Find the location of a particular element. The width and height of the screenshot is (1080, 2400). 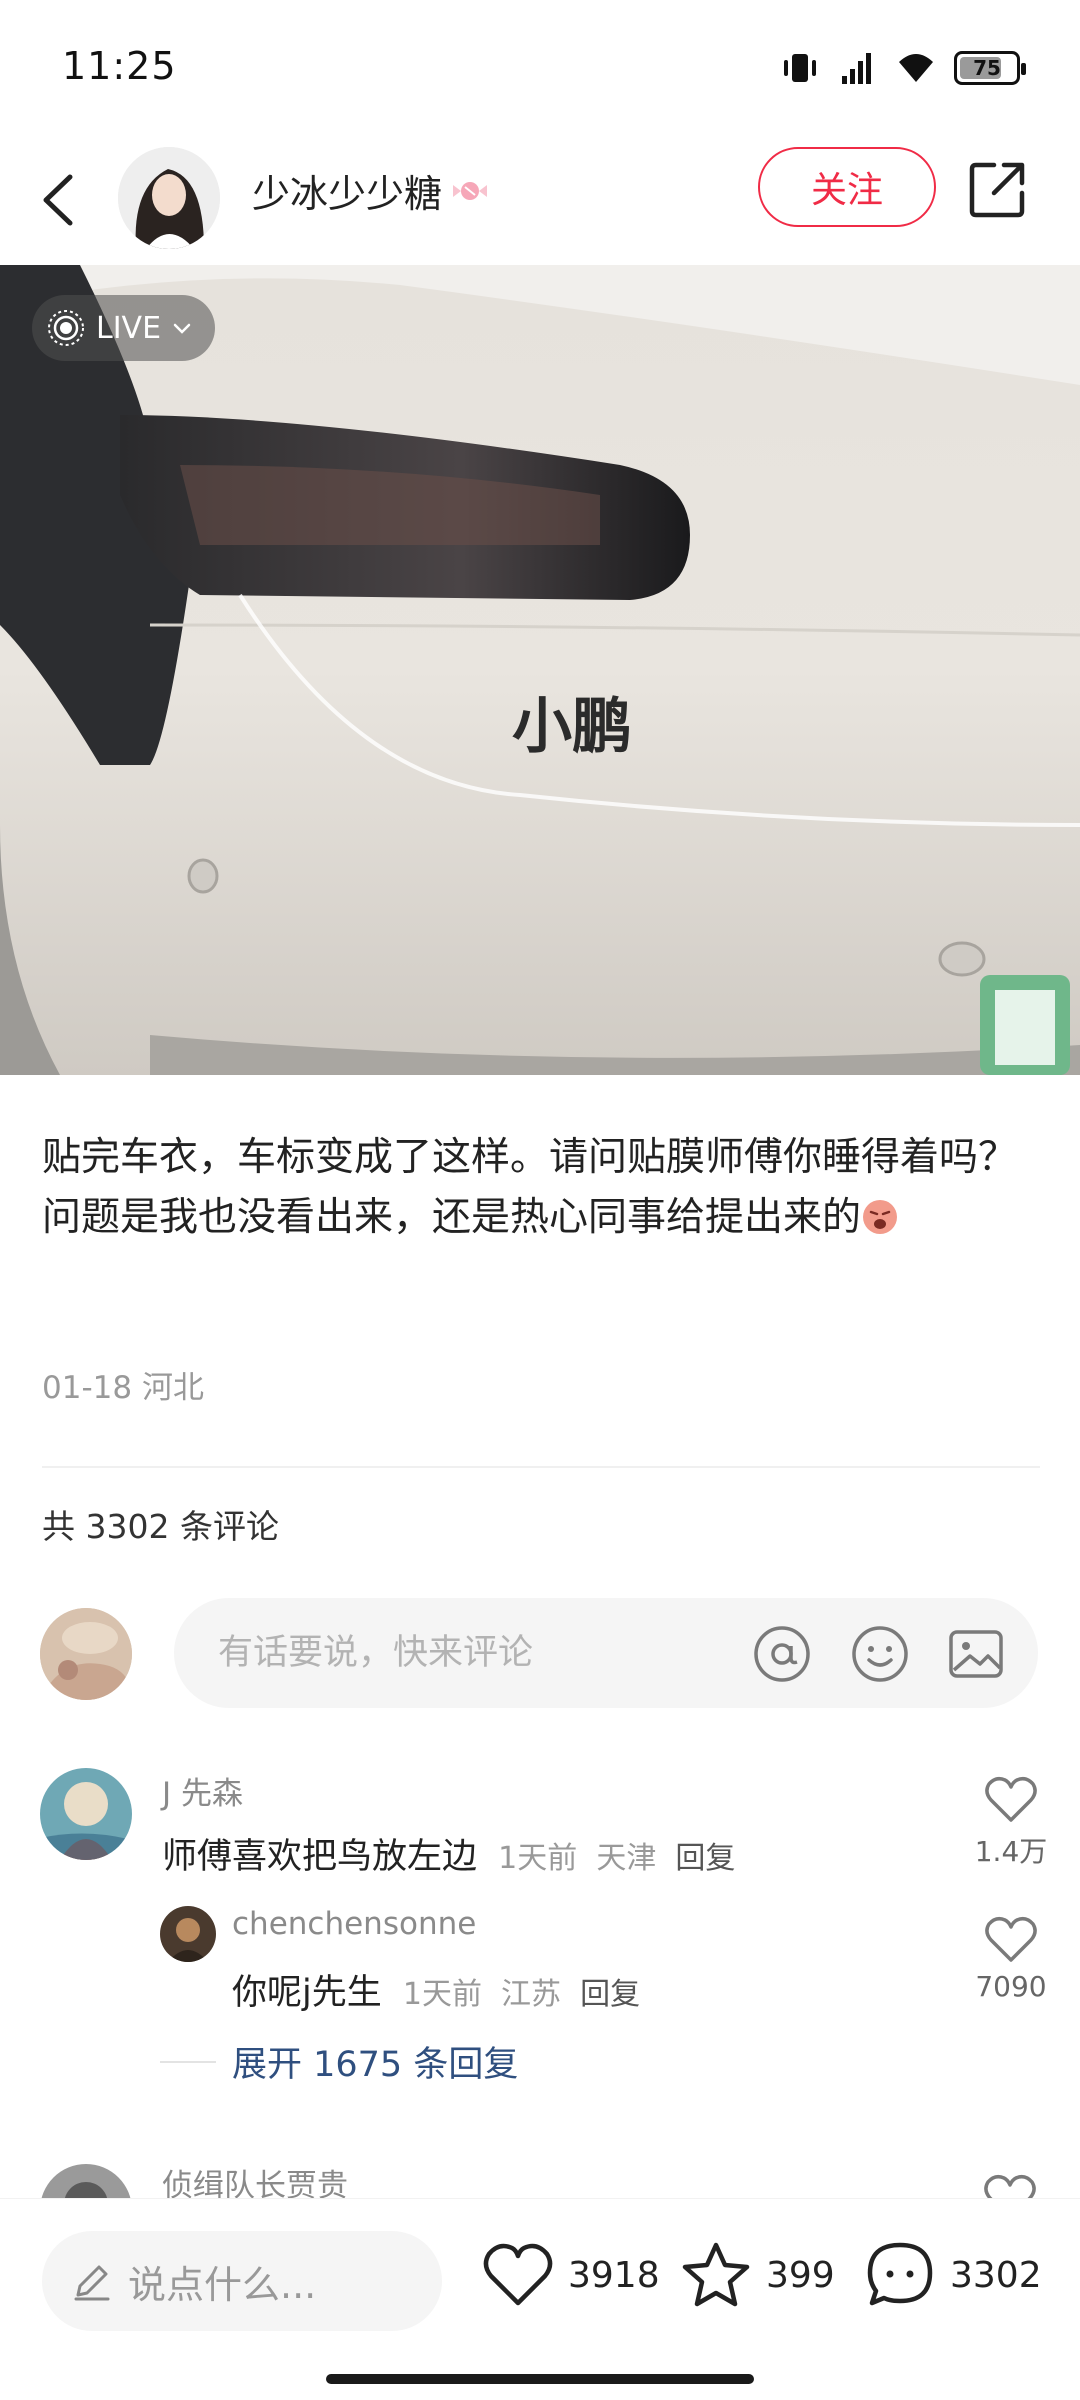

comment-username: J 先森 is located at coordinates (202, 1790).